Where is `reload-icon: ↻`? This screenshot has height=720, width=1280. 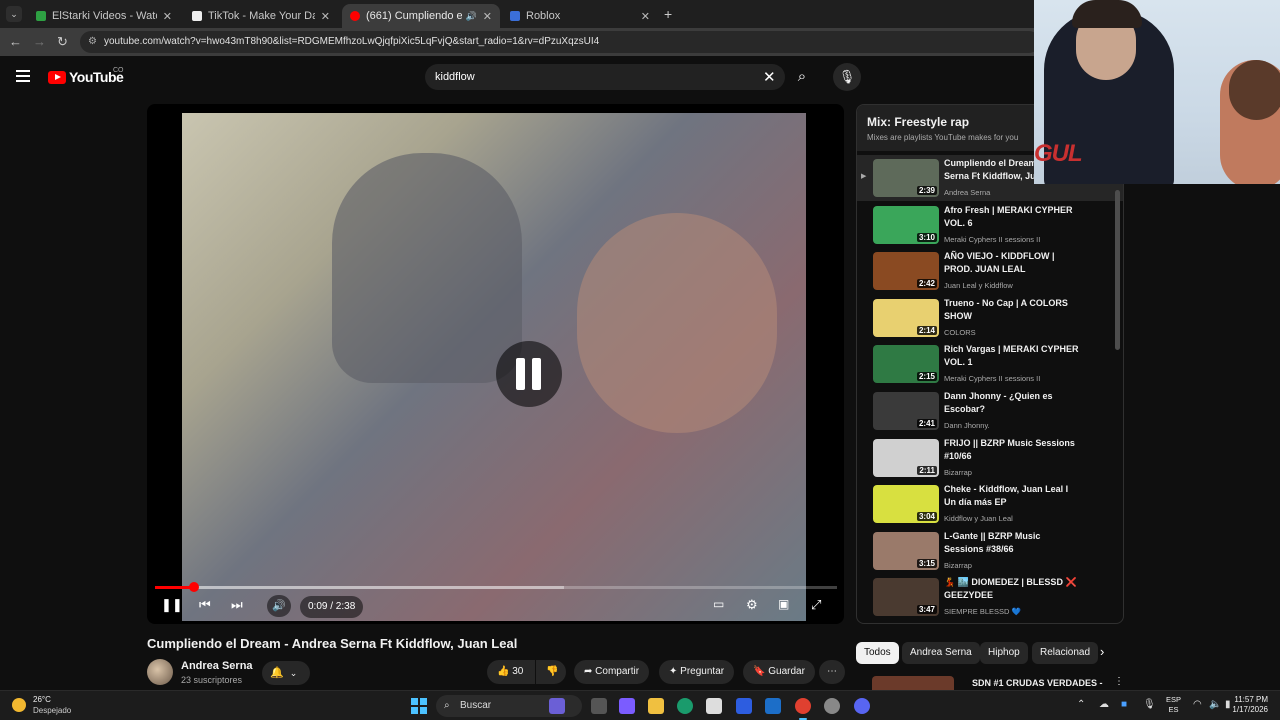
reload-icon: ↻ is located at coordinates (62, 42).